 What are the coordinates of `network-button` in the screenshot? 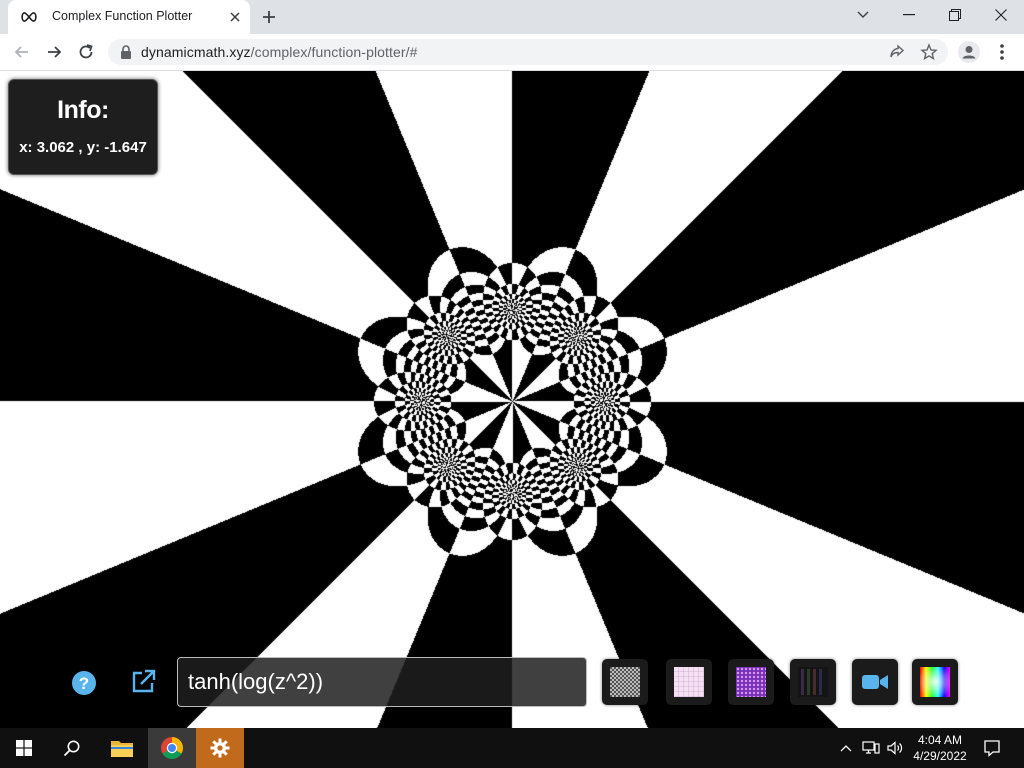 It's located at (871, 748).